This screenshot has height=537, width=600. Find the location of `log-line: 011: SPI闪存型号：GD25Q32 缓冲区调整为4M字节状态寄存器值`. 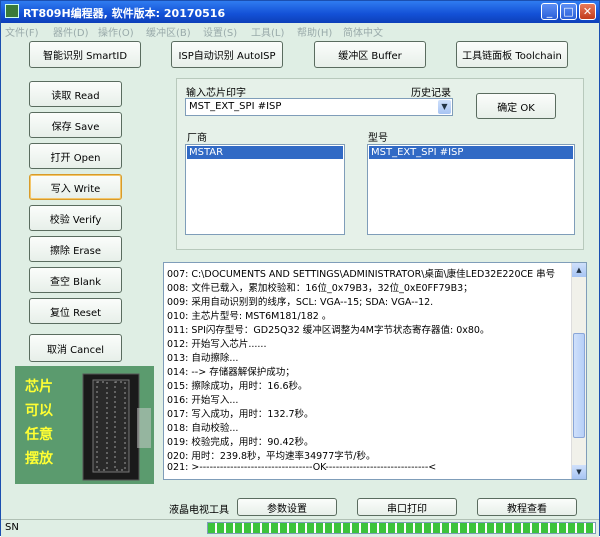

log-line: 011: SPI闪存型号：GD25Q32 缓冲区调整为4M字节状态寄存器值 is located at coordinates (328, 330).